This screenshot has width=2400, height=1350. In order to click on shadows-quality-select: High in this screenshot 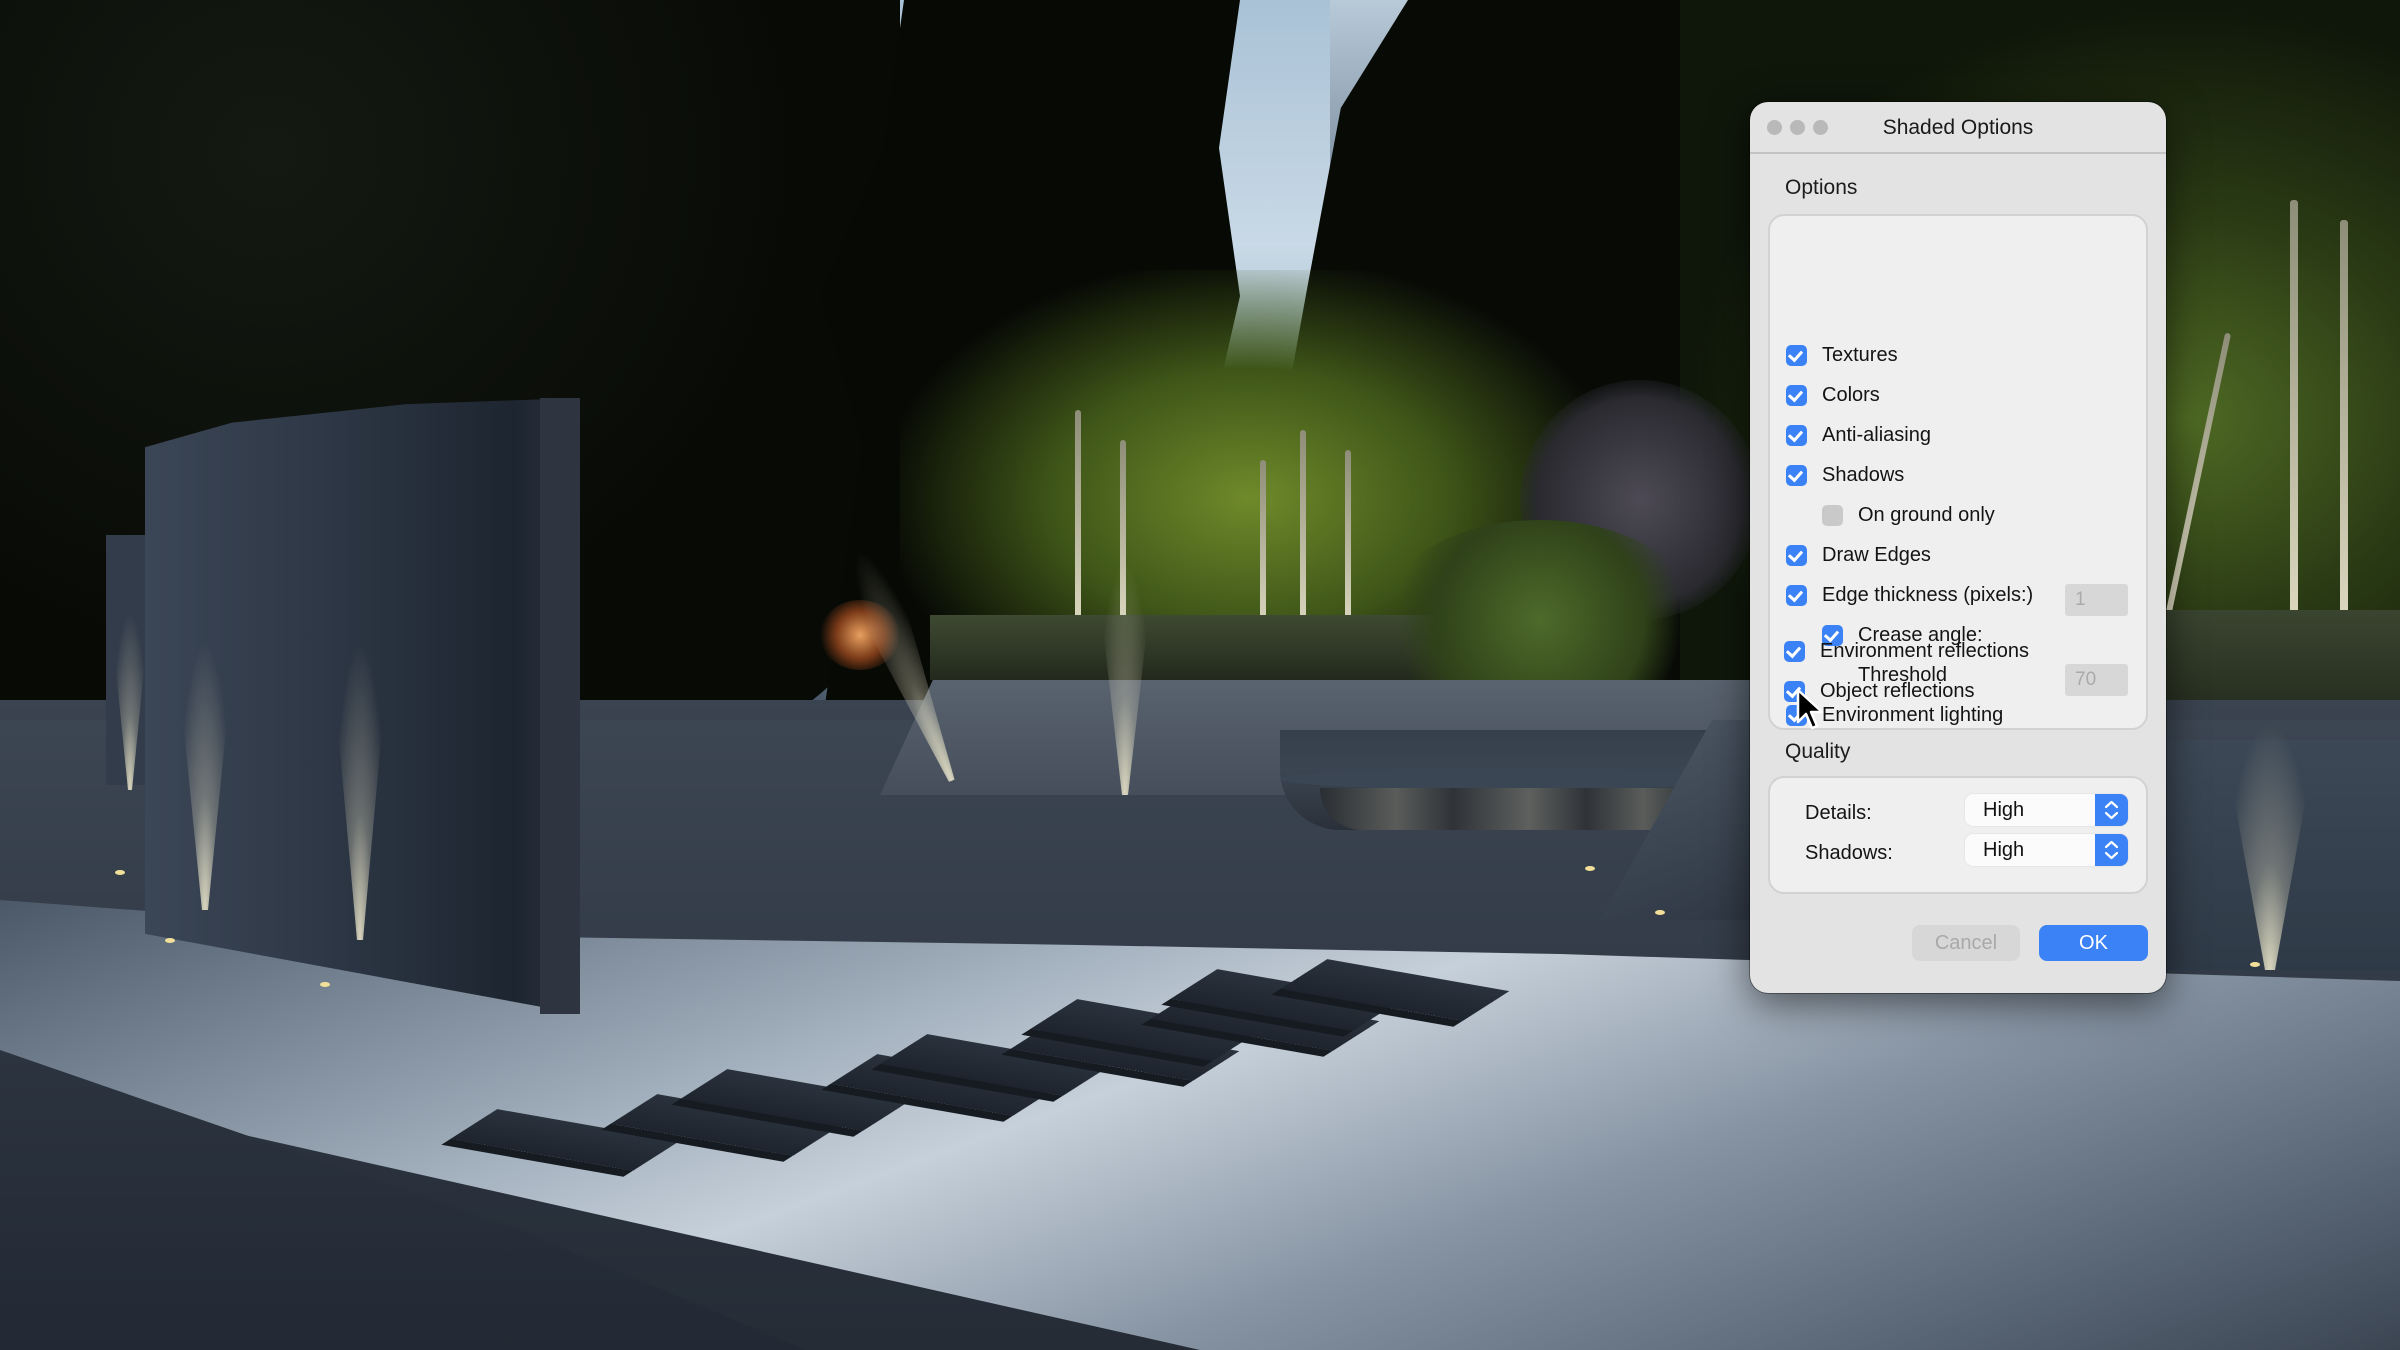, I will do `click(2046, 850)`.